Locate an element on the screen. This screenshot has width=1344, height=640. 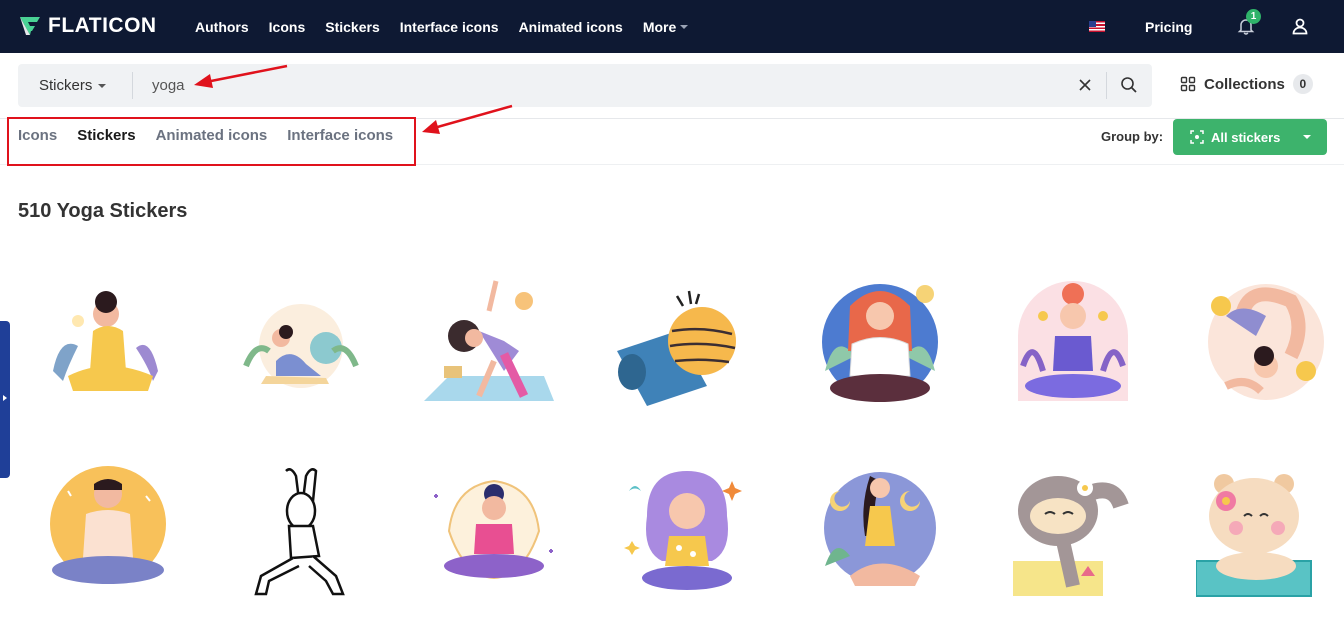
nav-more-menu: More is located at coordinates (665, 26).